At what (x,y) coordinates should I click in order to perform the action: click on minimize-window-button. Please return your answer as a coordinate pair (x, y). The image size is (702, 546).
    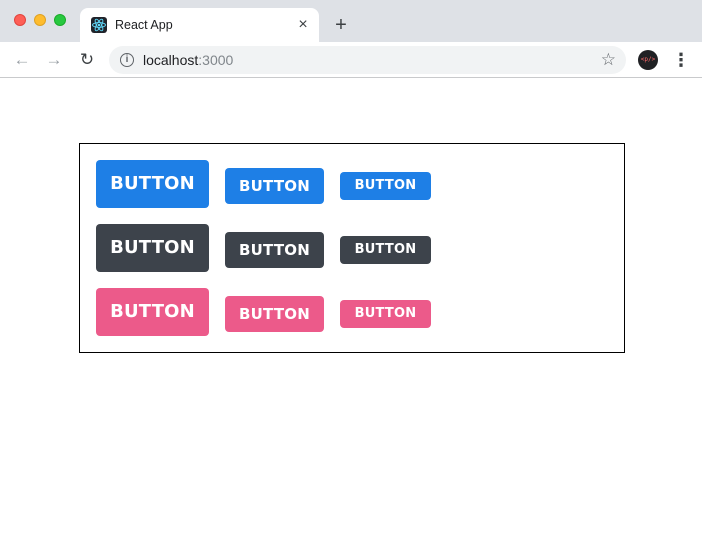
    Looking at the image, I should click on (40, 20).